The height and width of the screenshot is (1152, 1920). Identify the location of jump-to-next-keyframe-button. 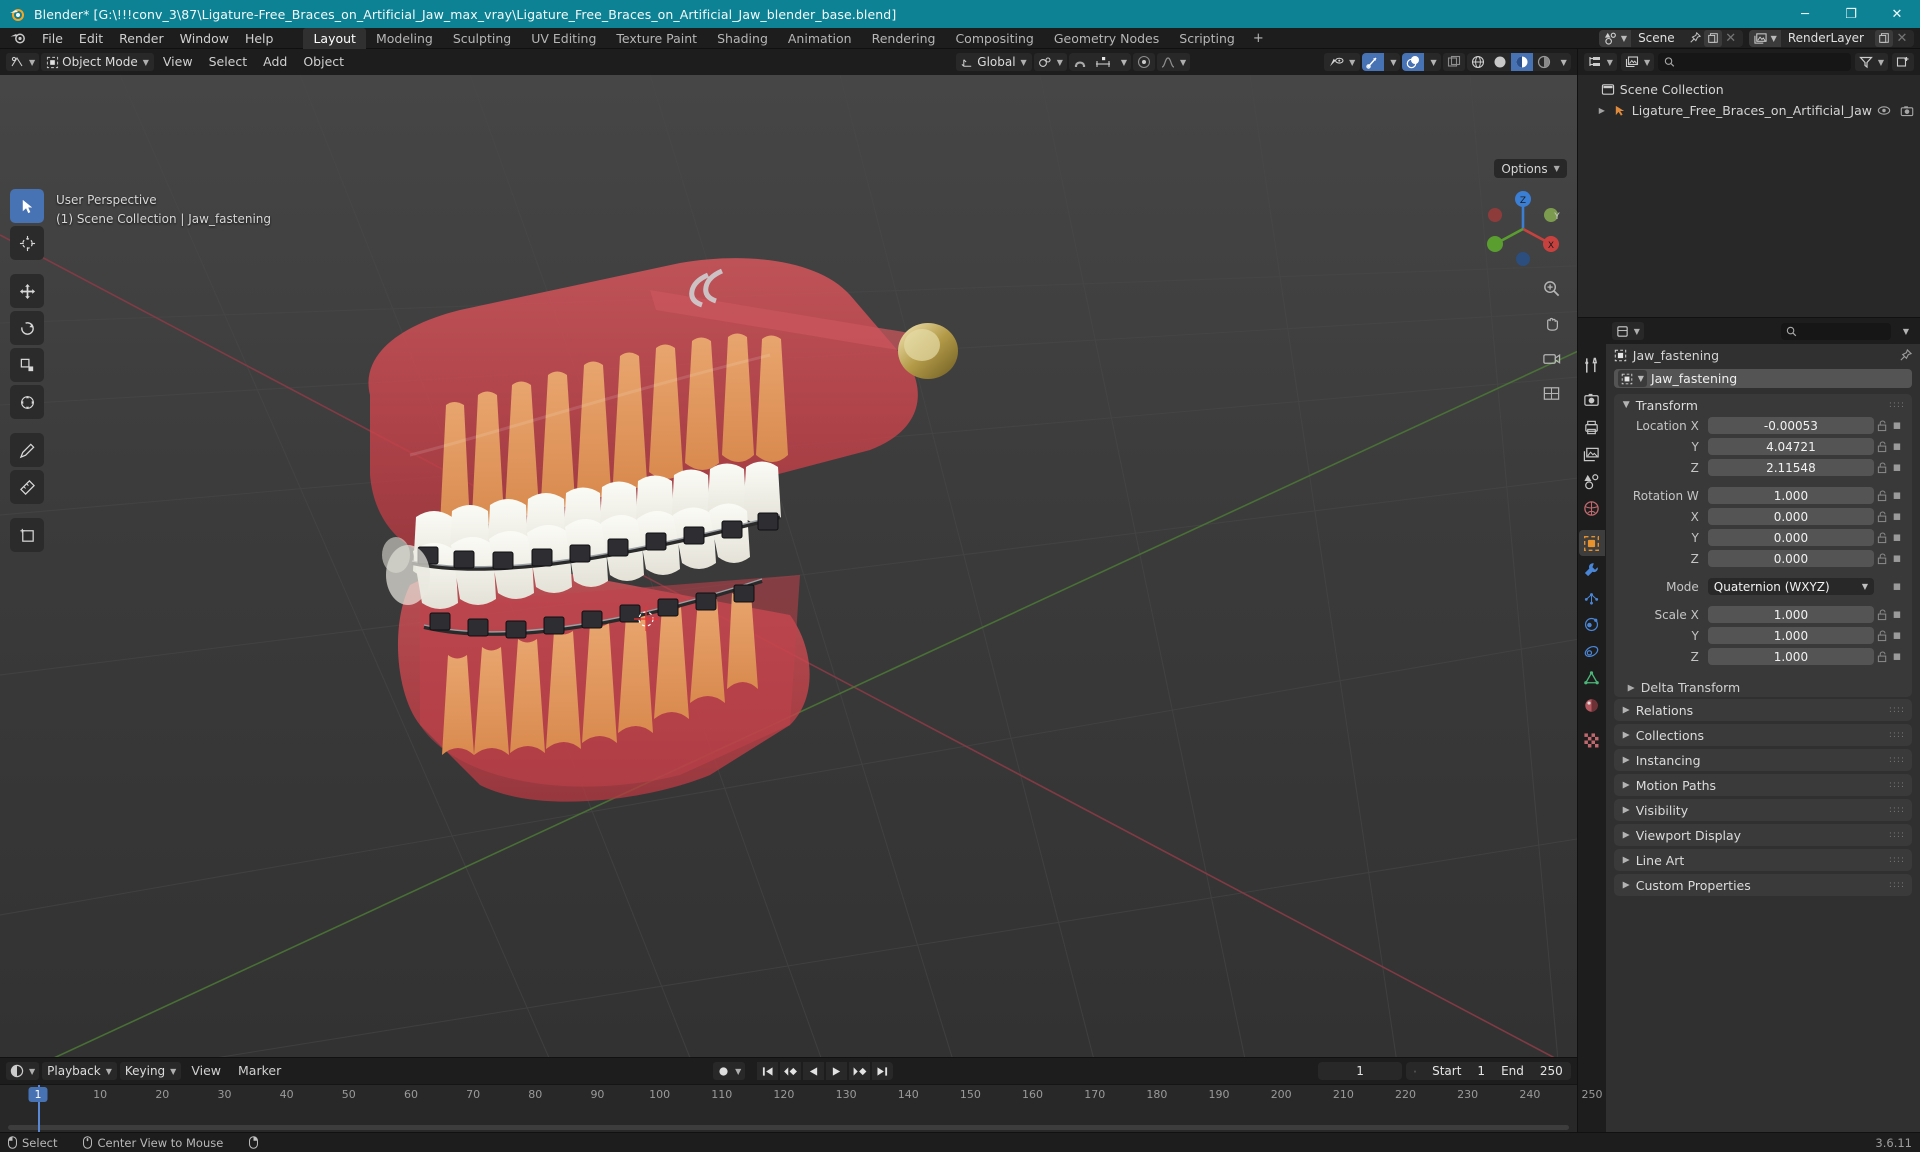
(860, 1071).